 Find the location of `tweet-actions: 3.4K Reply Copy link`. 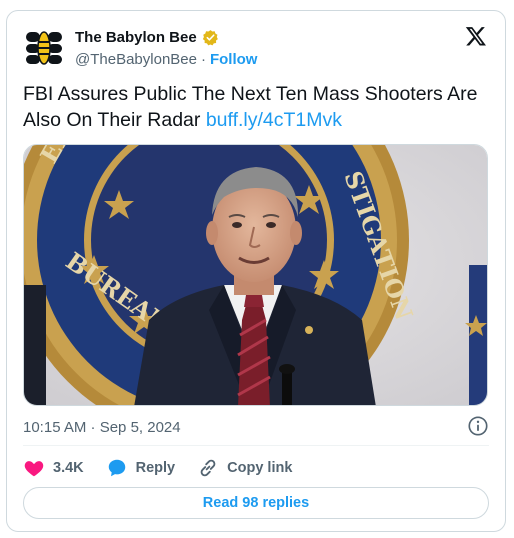

tweet-actions: 3.4K Reply Copy link is located at coordinates (157, 468).